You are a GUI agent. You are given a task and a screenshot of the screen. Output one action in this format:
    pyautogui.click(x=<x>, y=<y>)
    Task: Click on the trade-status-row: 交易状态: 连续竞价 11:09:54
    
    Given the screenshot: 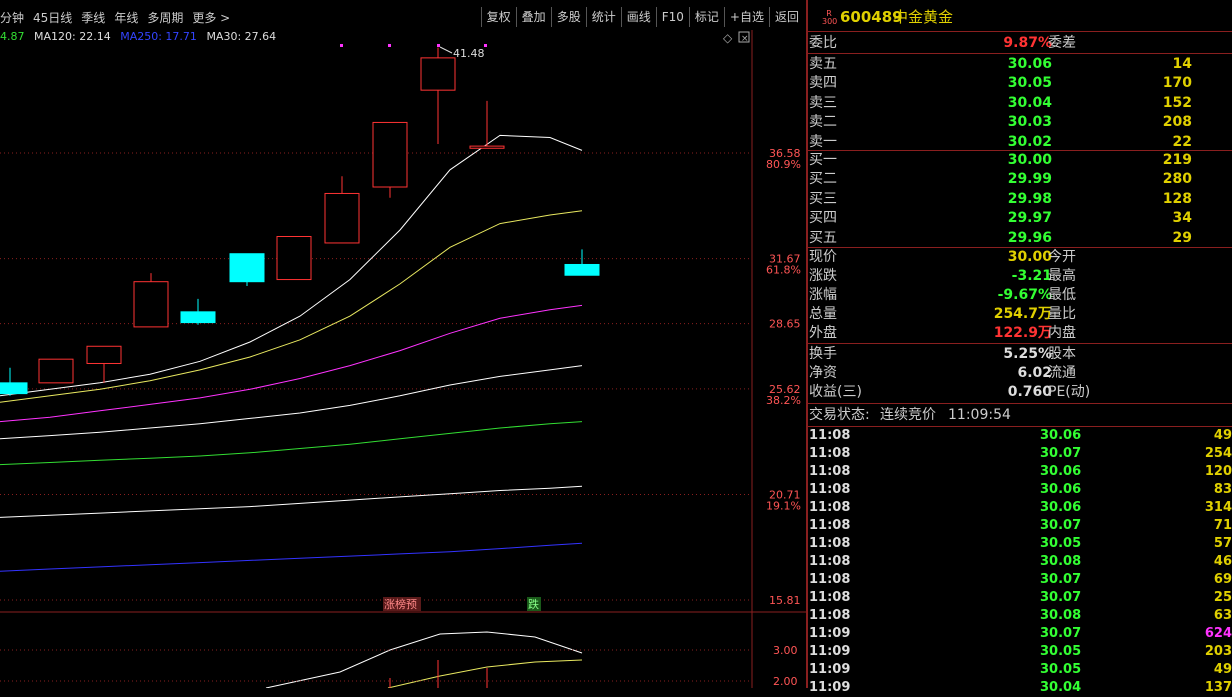 What is the action you would take?
    pyautogui.click(x=1020, y=415)
    